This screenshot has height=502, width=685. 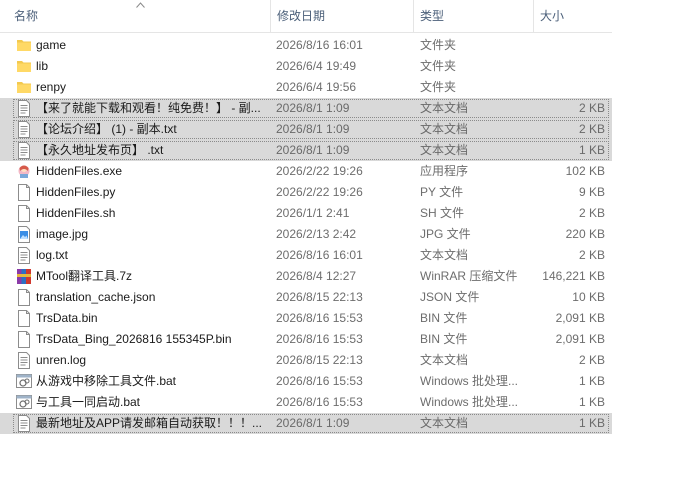 I want to click on file-name: TrsData_Bing_2026816 155345P.bin, so click(x=134, y=339).